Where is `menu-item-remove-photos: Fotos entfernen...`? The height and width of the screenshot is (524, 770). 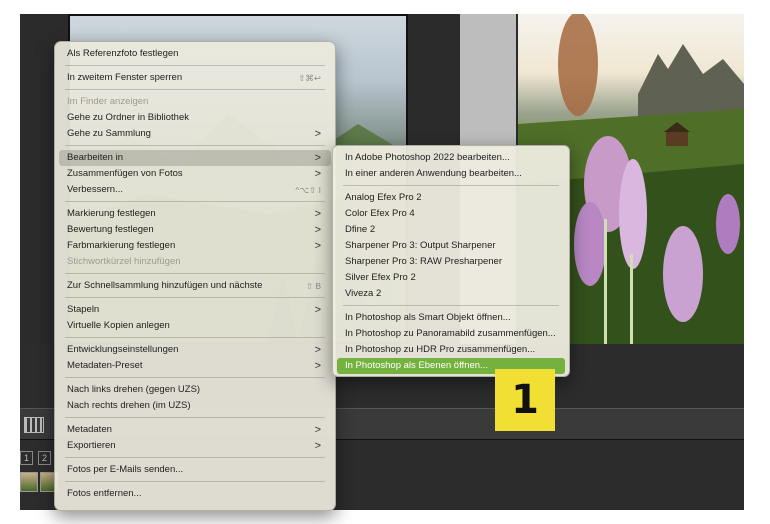 menu-item-remove-photos: Fotos entfernen... is located at coordinates (195, 494).